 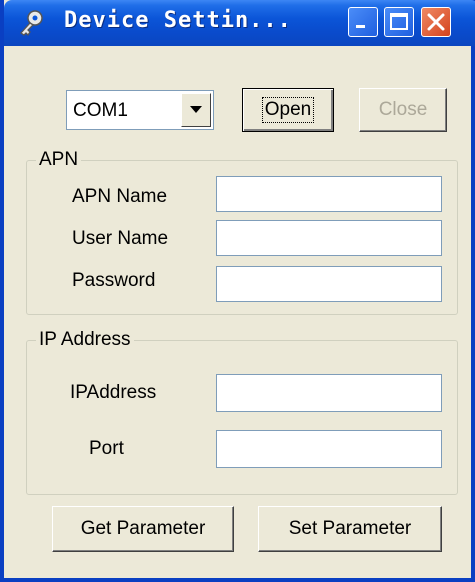 I want to click on user-name-label: User Name, so click(x=120, y=238).